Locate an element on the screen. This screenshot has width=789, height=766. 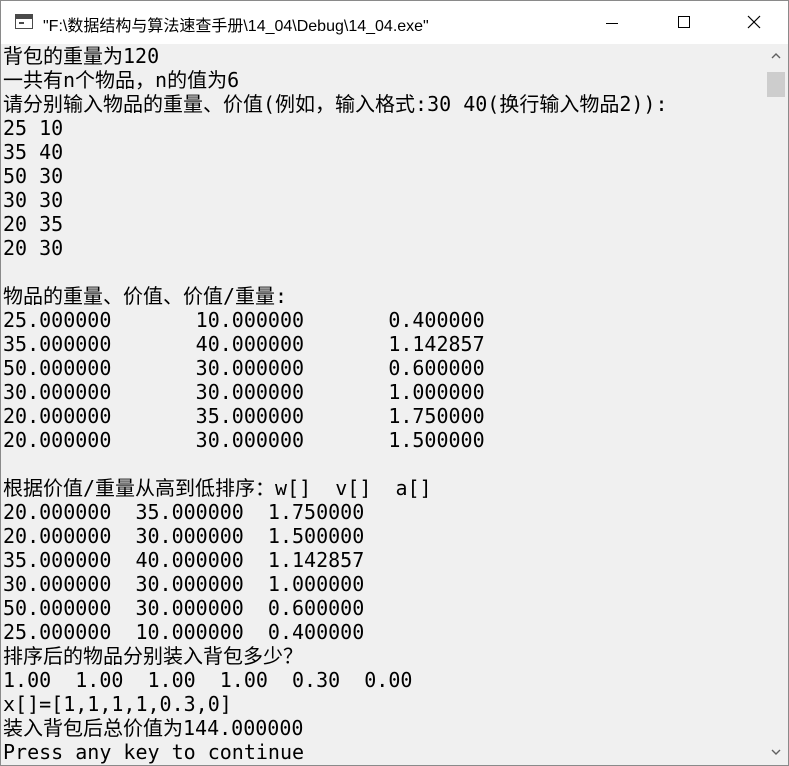
title-bar: "F:\数据结构与算法速查手册\14_04\Debug\14_04.exe" is located at coordinates (394, 22).